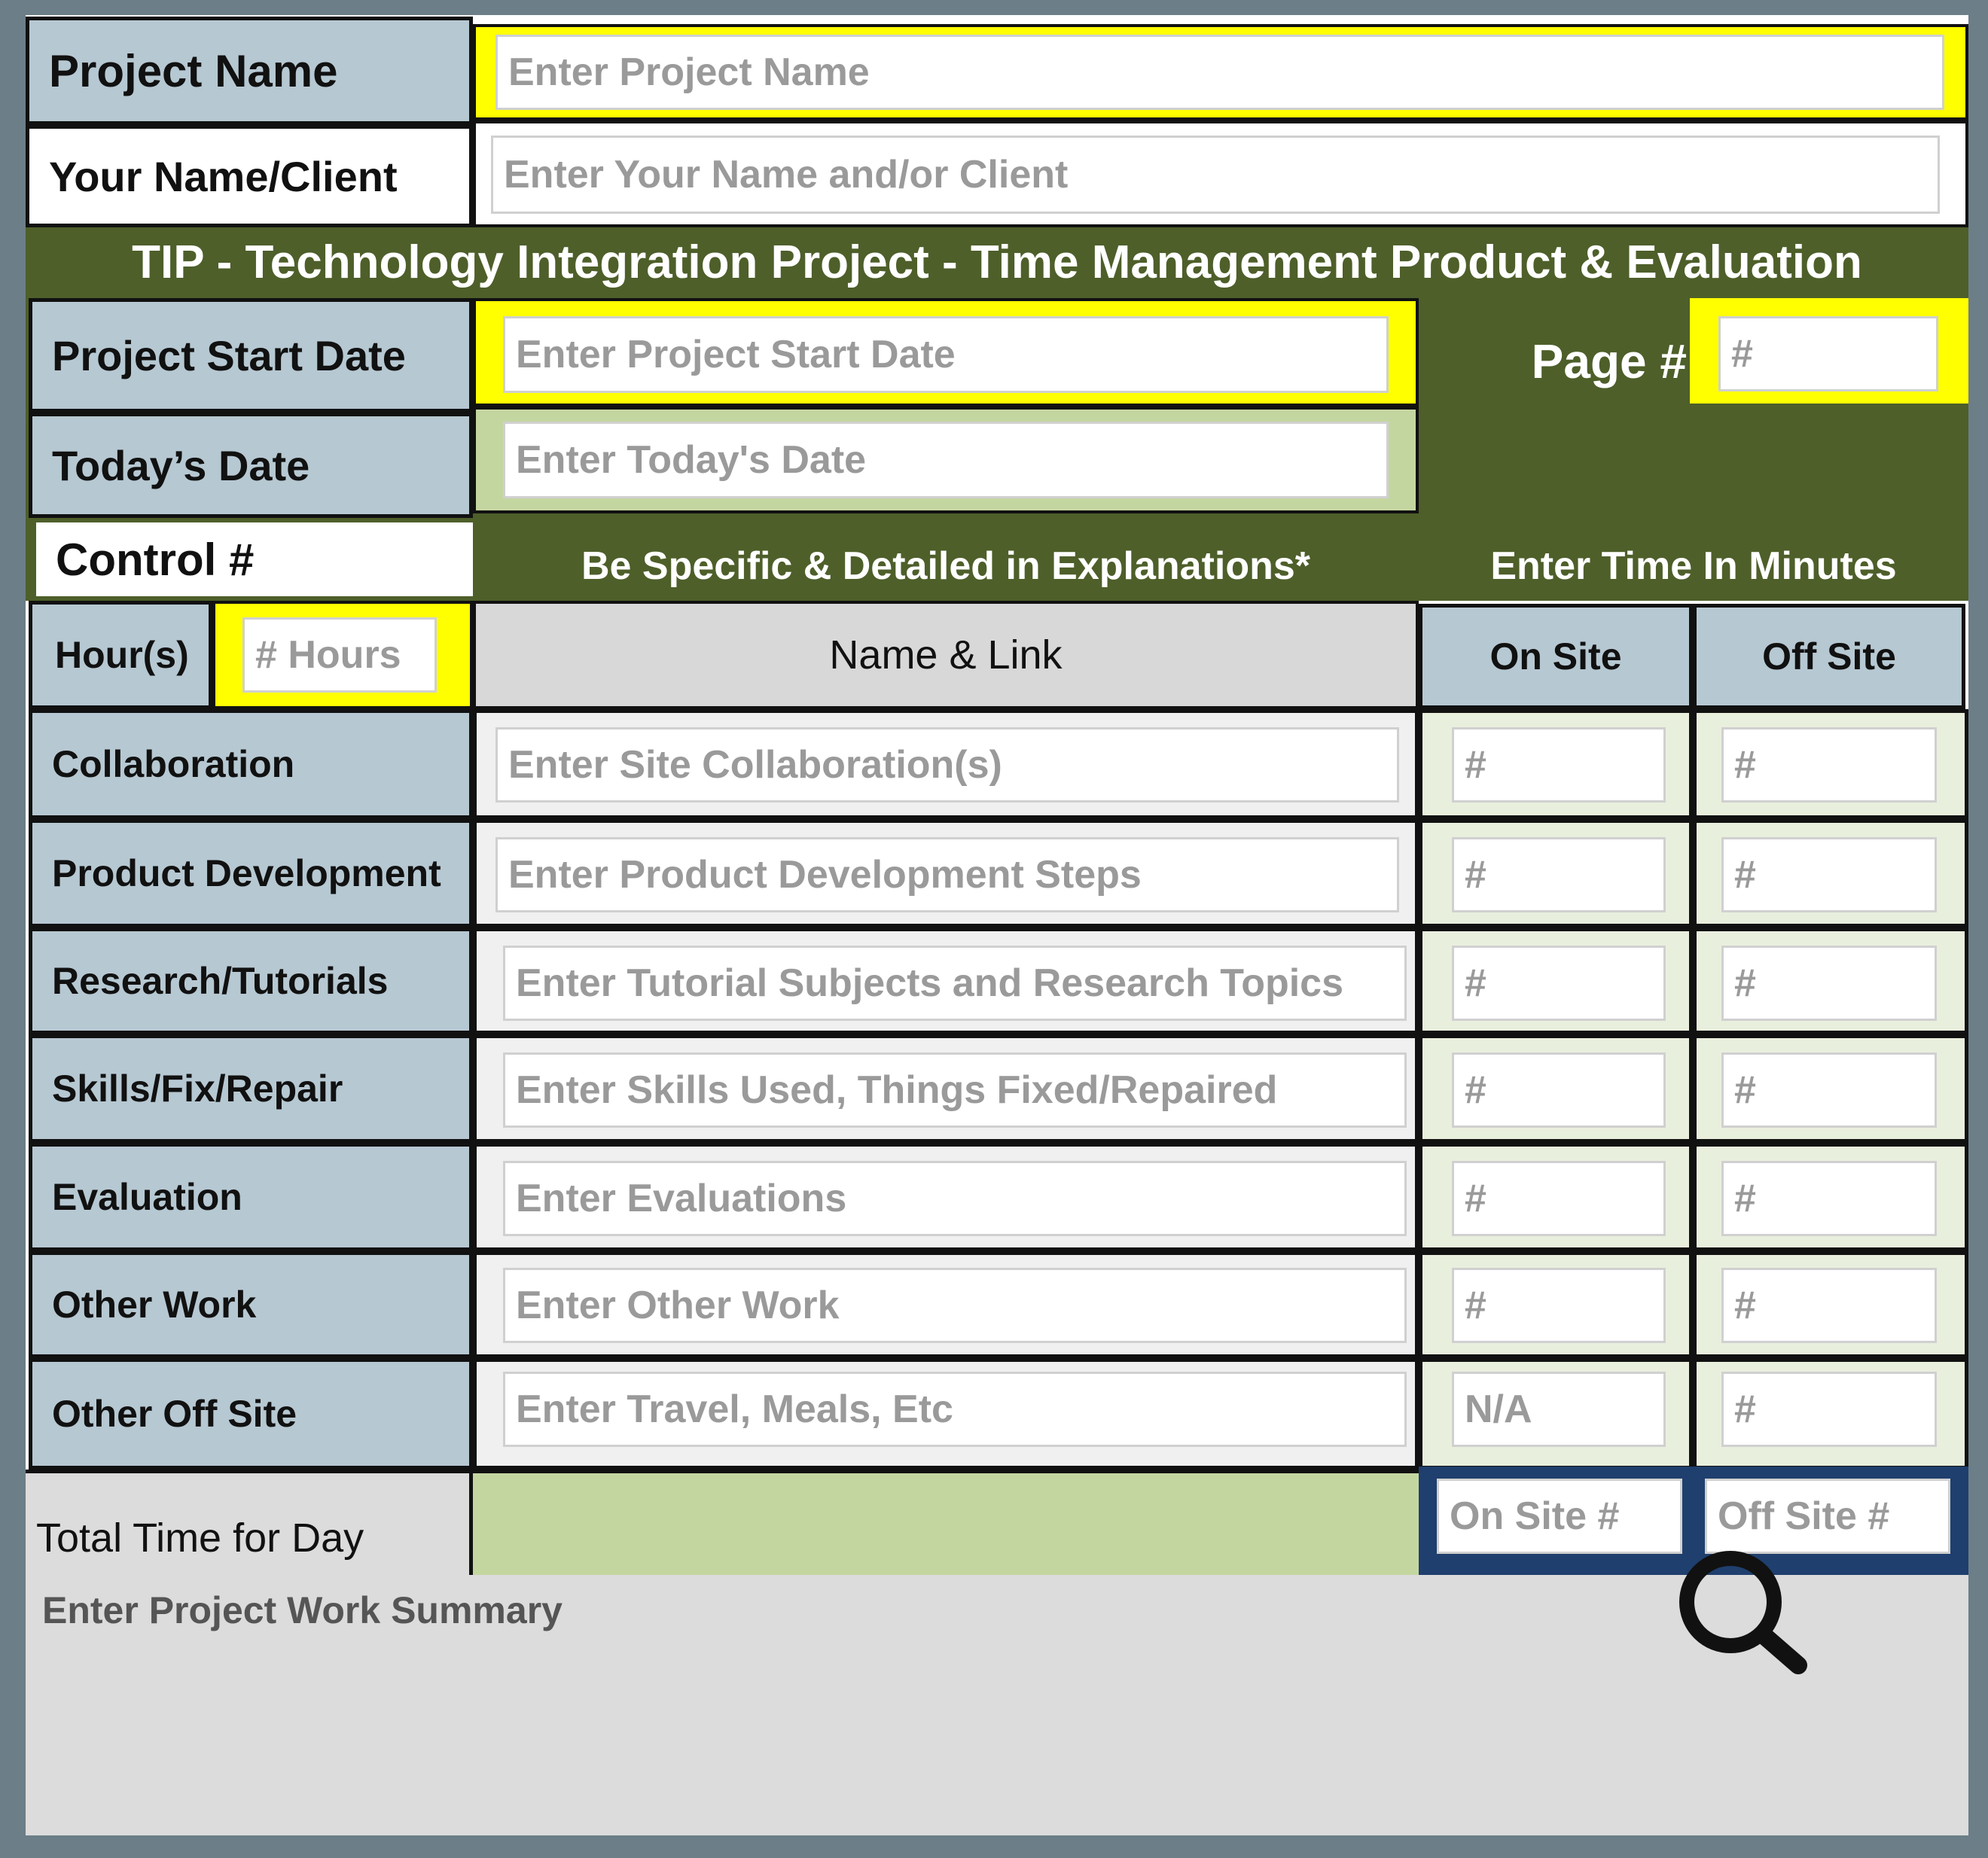 The height and width of the screenshot is (1858, 1988). Describe the element at coordinates (251, 1197) in the screenshot. I see `row-label-evaluation: Evaluation` at that location.